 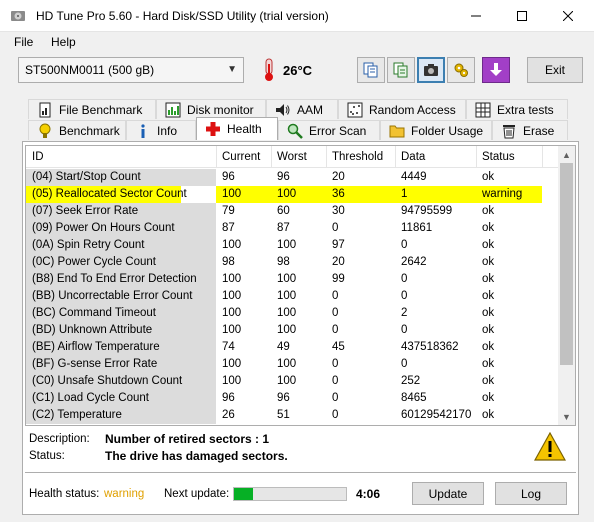 I want to click on cell-worst: 96, so click(x=283, y=177).